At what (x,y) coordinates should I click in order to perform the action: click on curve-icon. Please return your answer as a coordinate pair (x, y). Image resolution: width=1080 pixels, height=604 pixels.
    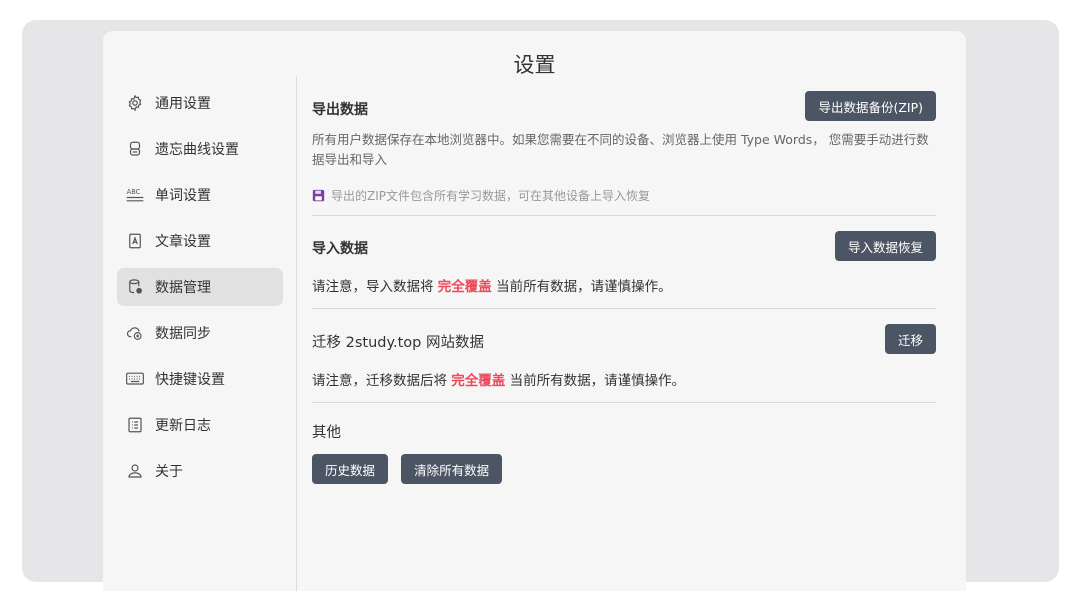
    Looking at the image, I should click on (135, 149).